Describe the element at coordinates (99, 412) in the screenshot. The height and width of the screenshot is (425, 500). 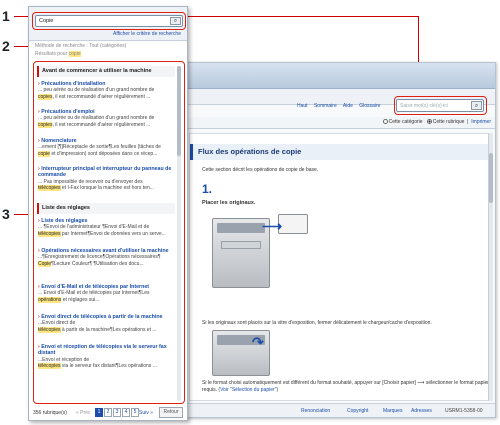
I see `page-button-1: 1` at that location.